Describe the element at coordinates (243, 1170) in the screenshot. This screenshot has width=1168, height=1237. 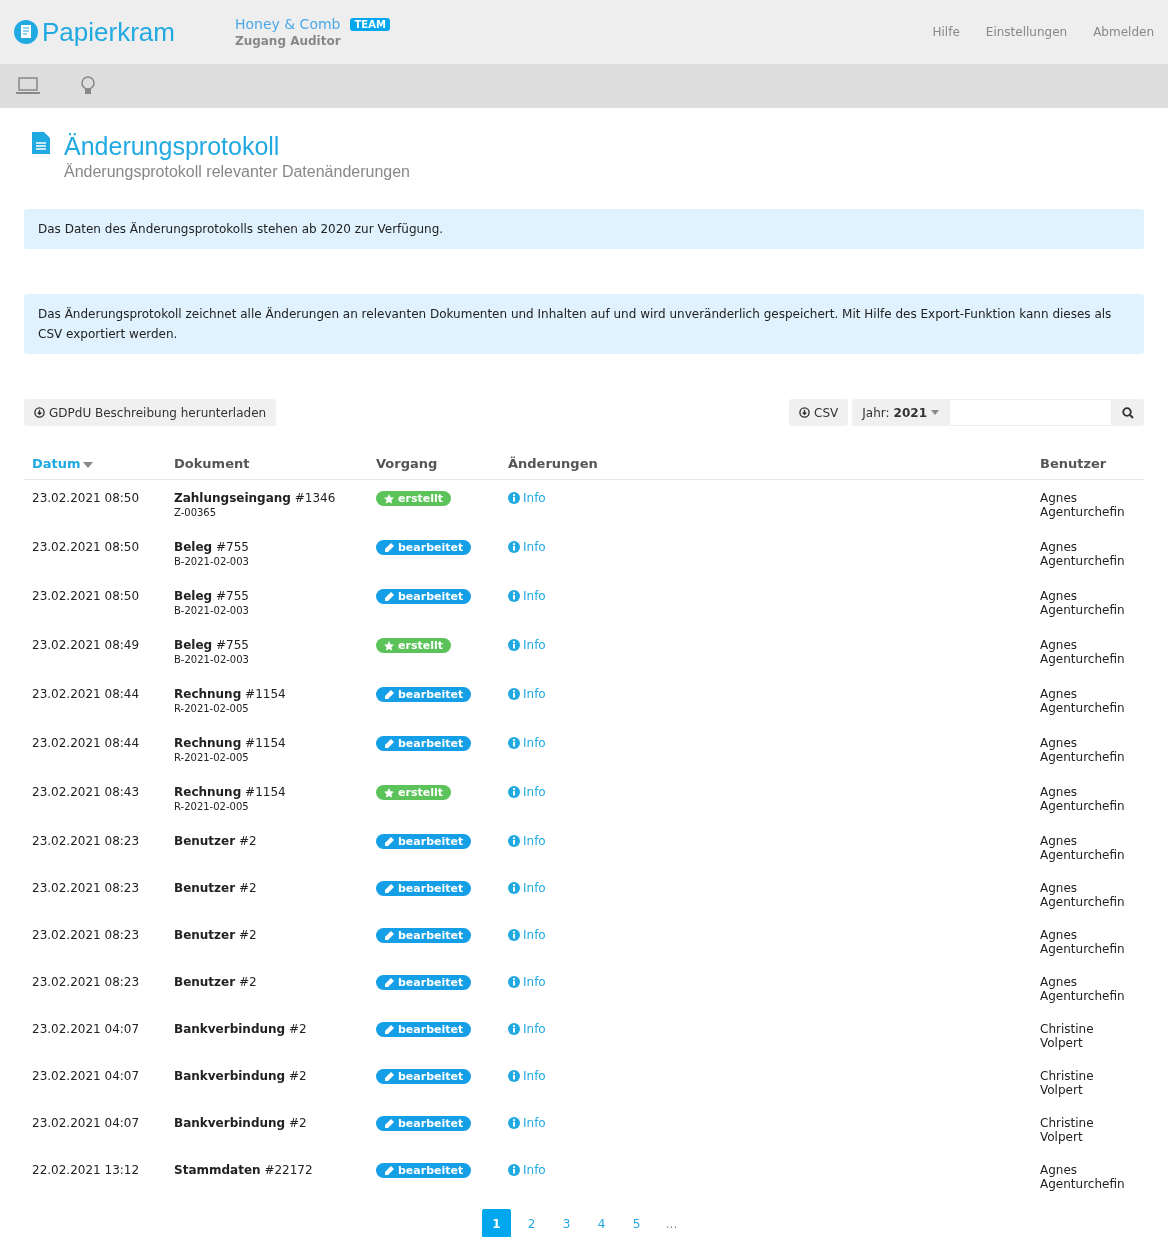
I see `document-link: Stammdaten #22172` at that location.